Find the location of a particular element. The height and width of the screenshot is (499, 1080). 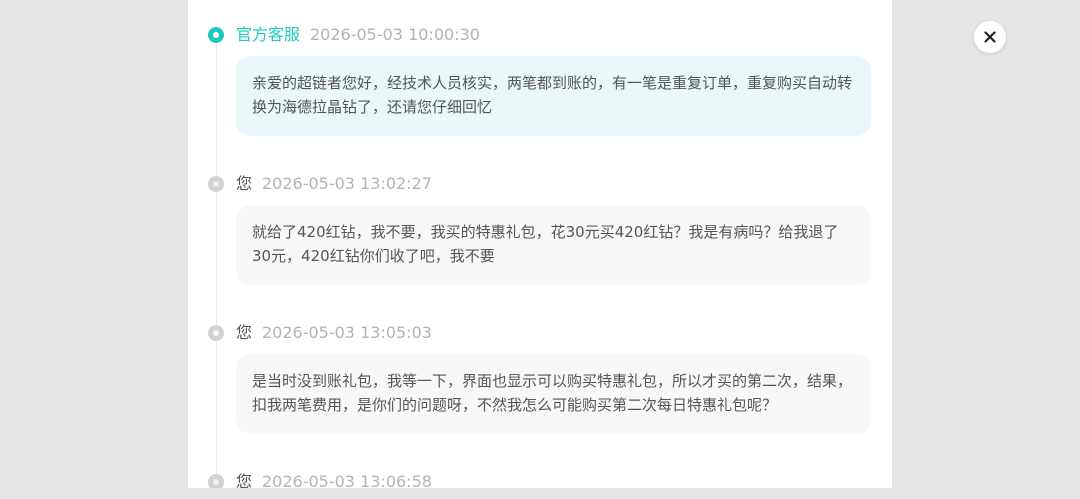

message-header: 您 2026-05-03 13:05:03 is located at coordinates (540, 333).